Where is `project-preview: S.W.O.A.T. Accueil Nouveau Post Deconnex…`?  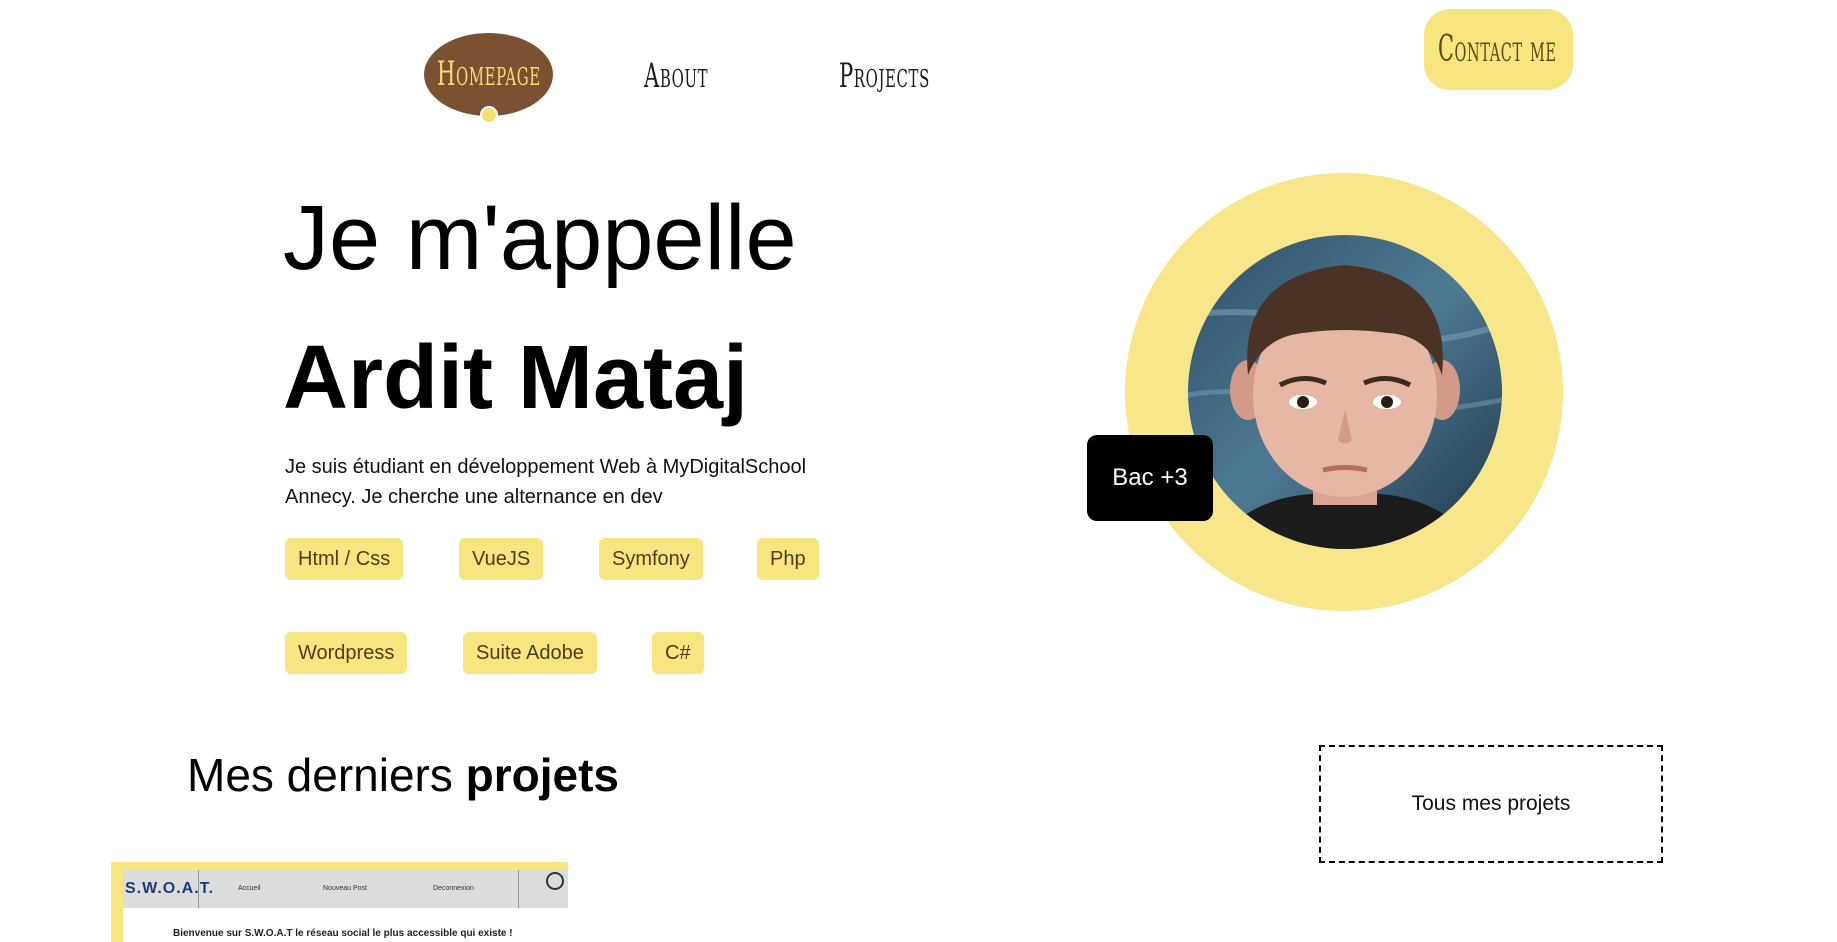
project-preview: S.W.O.A.T. Accueil Nouveau Post Deconnex… is located at coordinates (345, 906).